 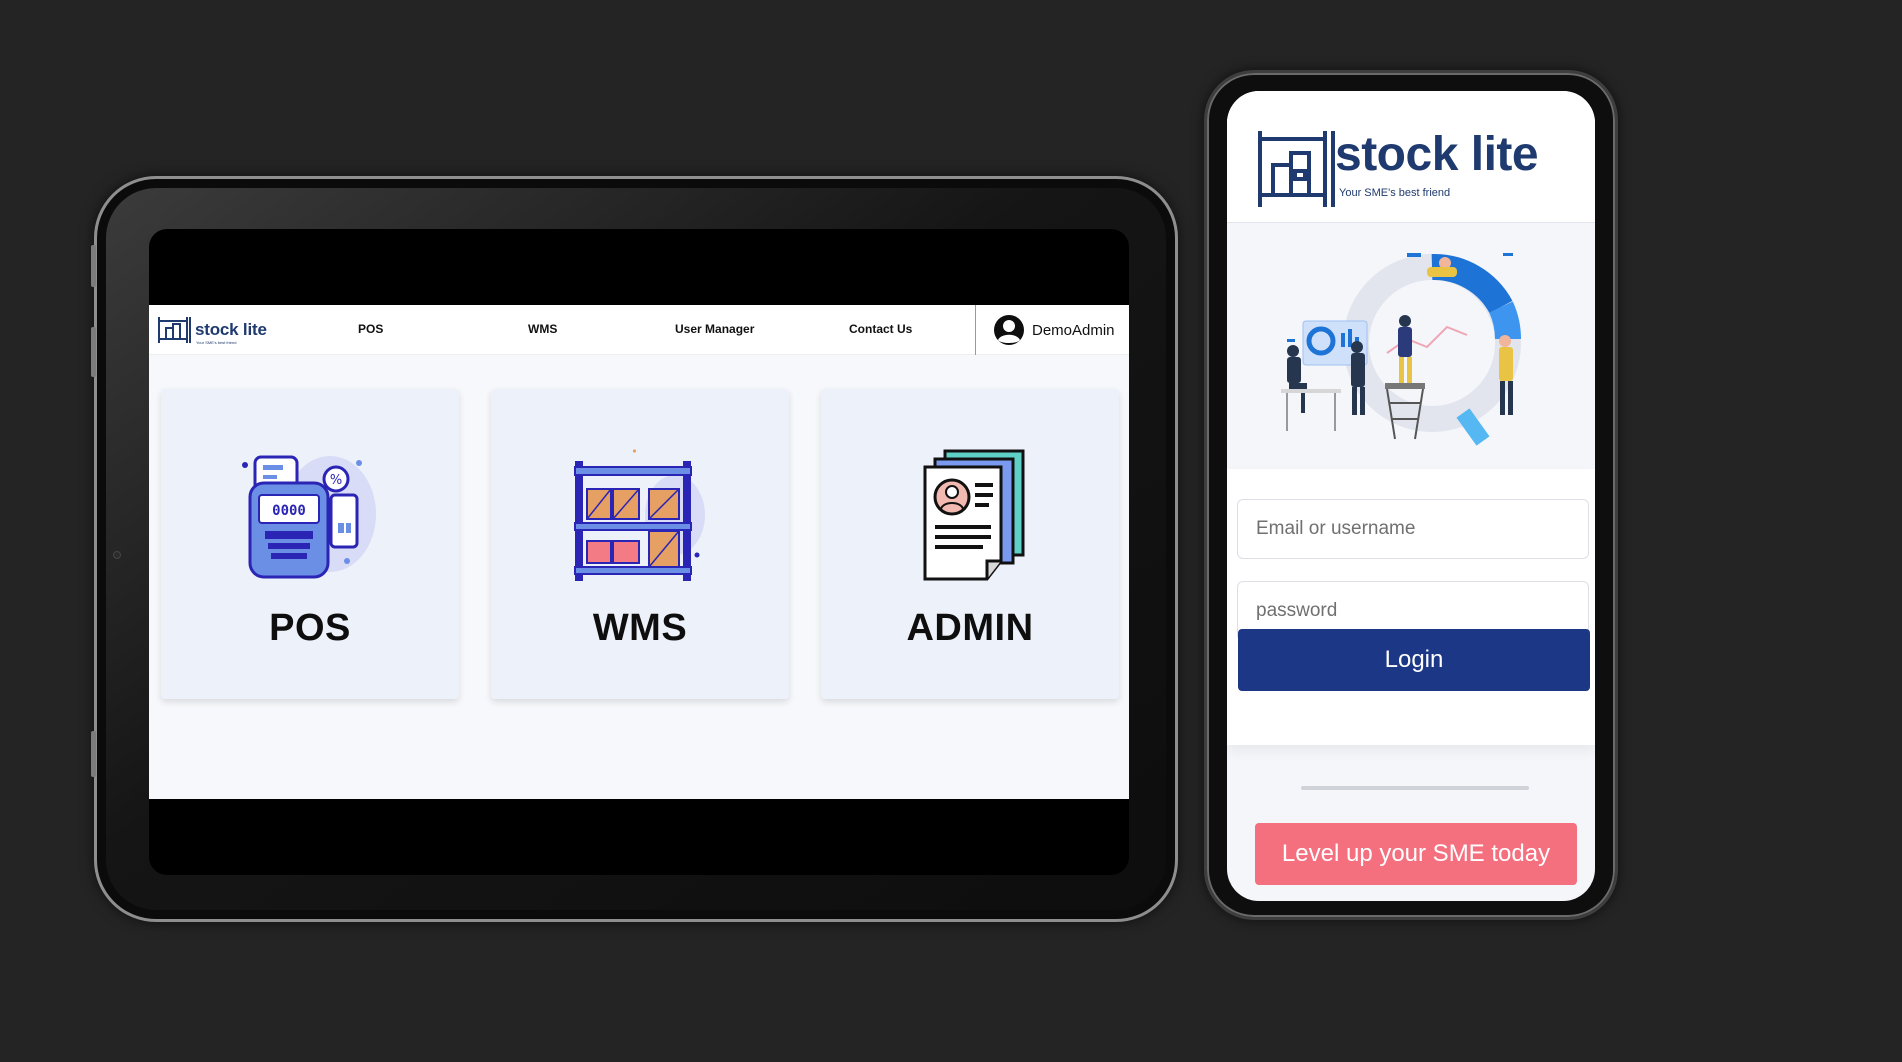 What do you see at coordinates (117, 555) in the screenshot?
I see `tablet-camera` at bounding box center [117, 555].